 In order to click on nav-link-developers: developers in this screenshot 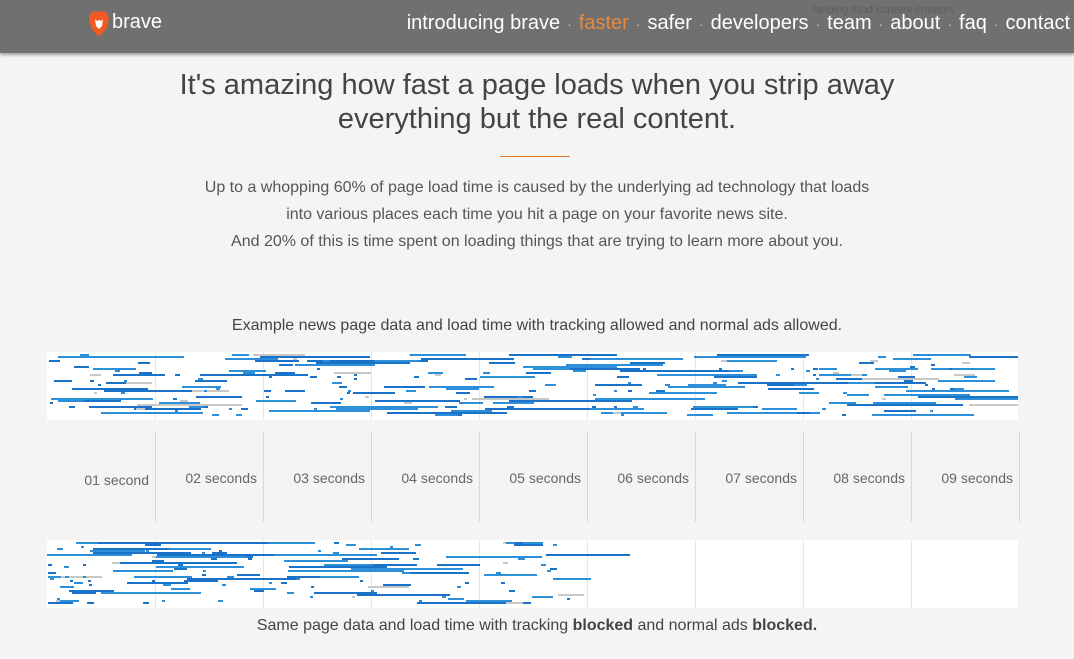, I will do `click(760, 23)`.